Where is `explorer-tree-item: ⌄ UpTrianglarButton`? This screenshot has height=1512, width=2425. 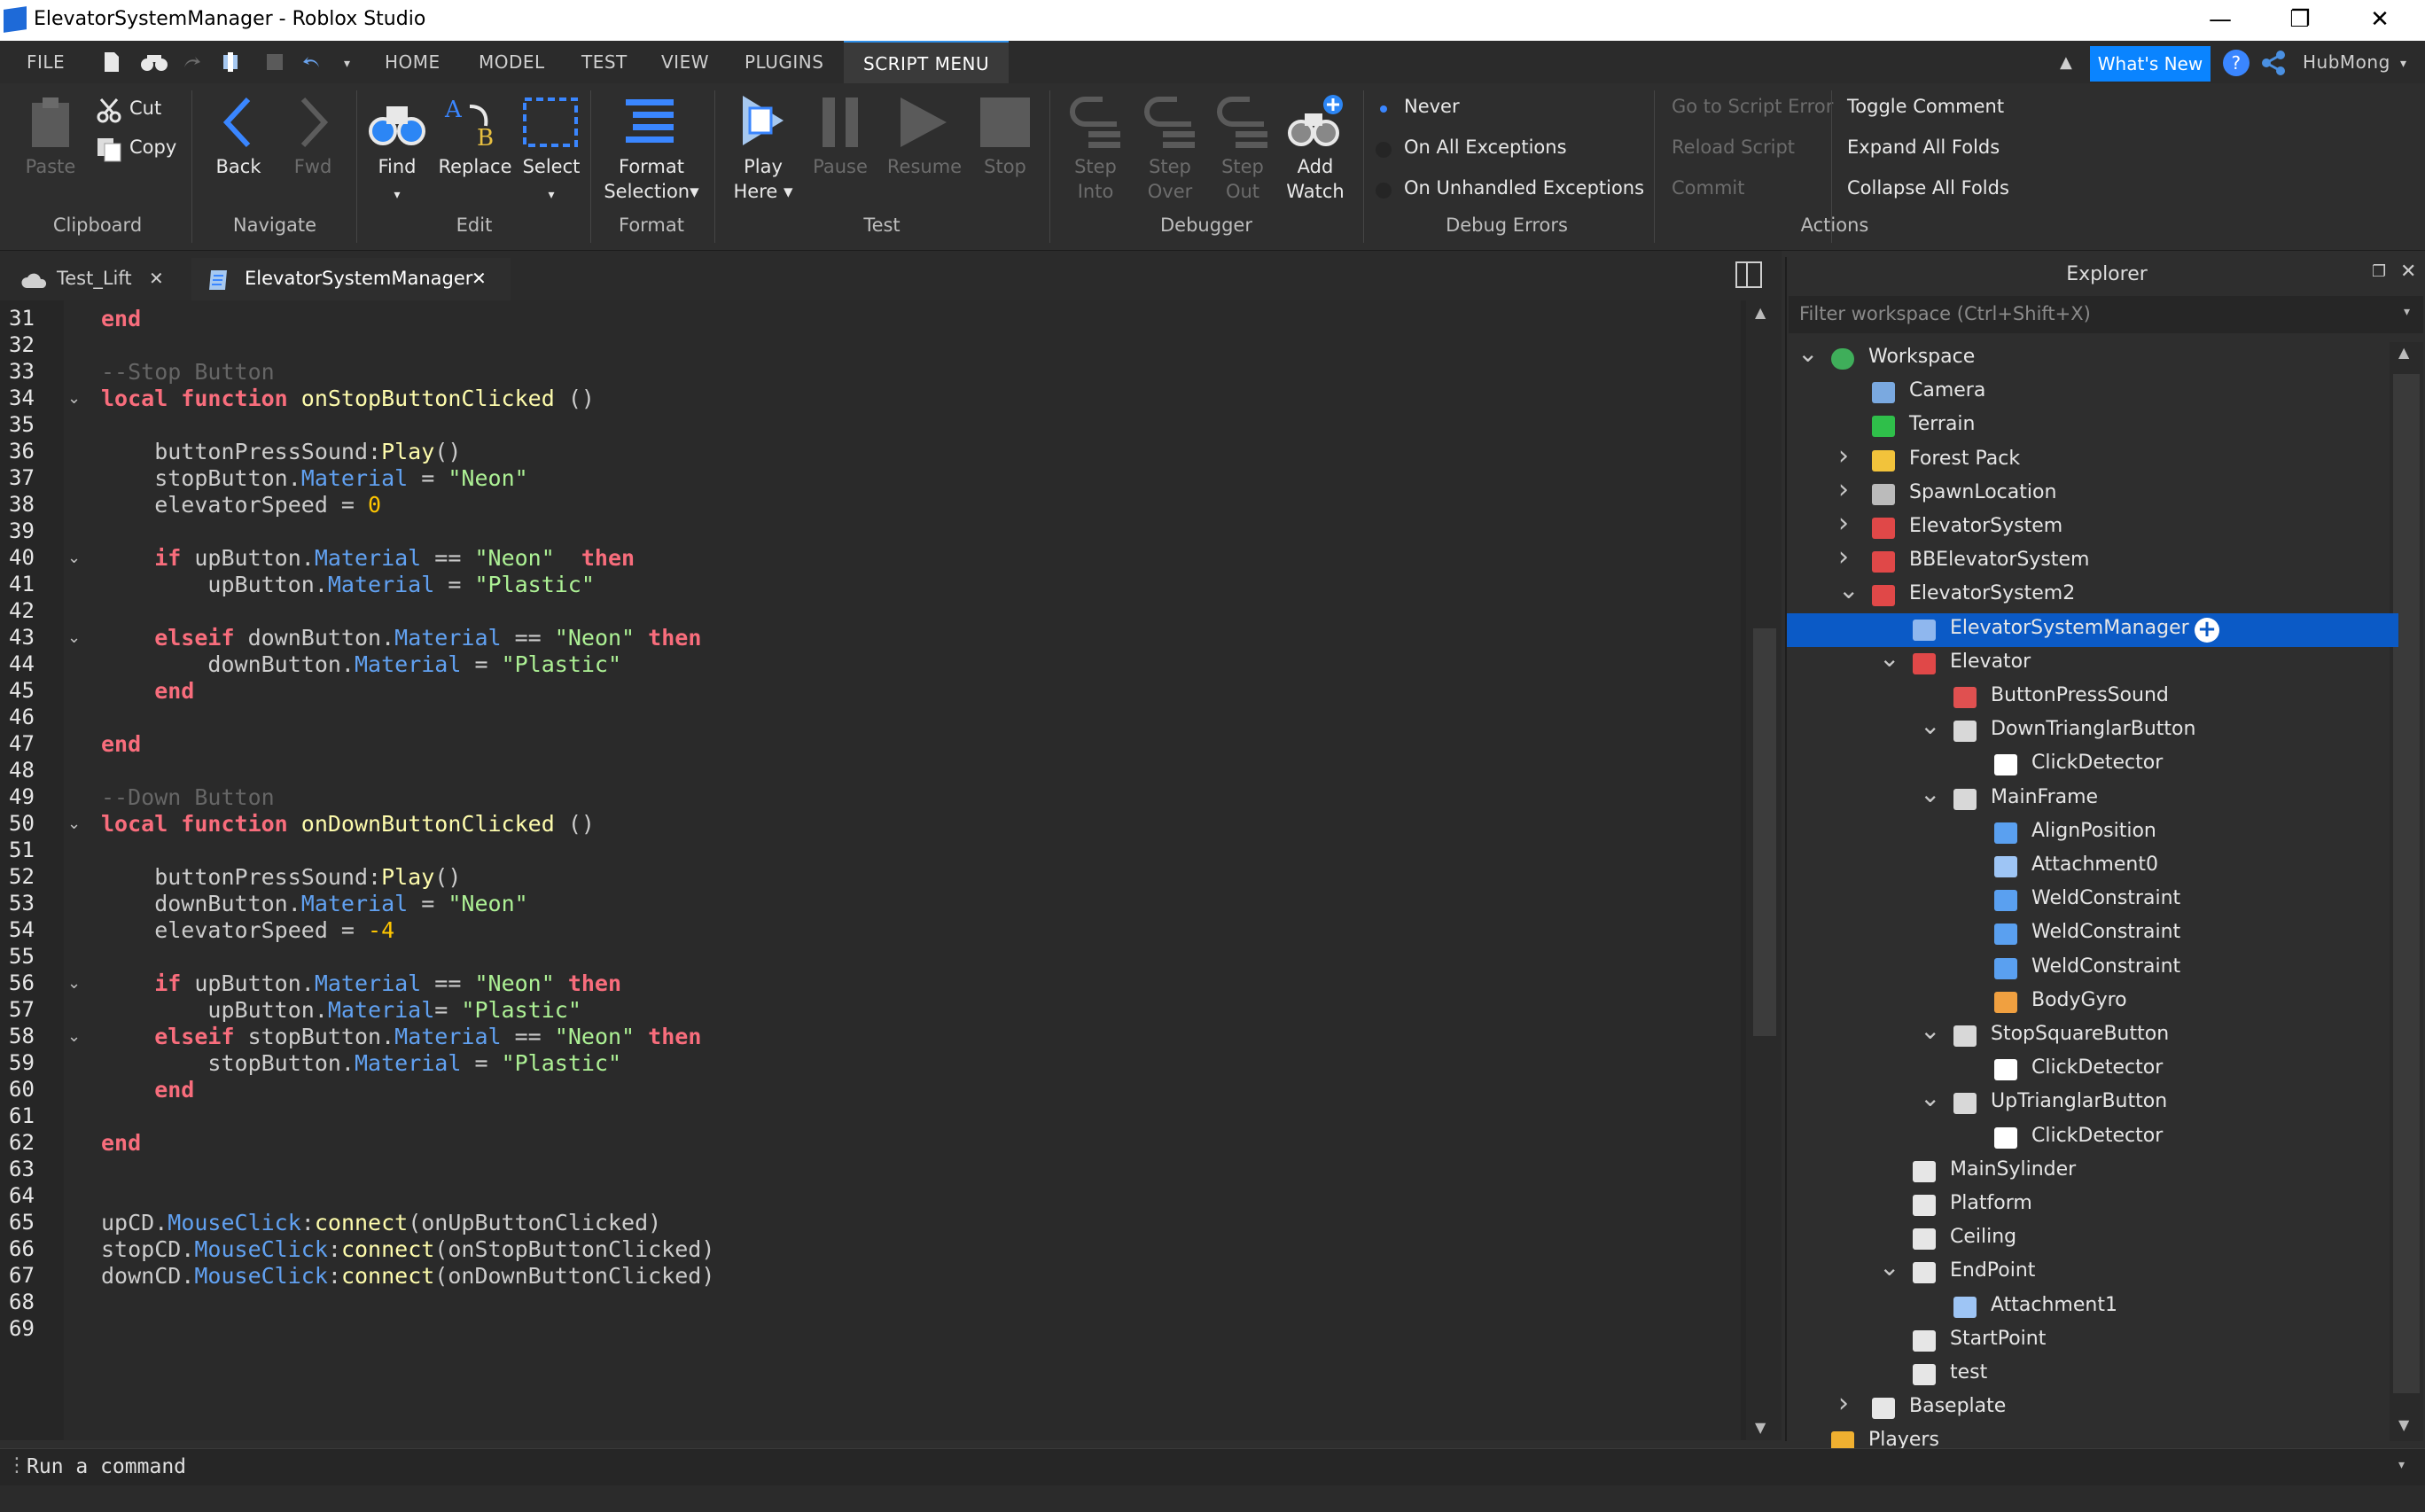
explorer-tree-item: ⌄ UpTrianglarButton is located at coordinates (2092, 1101).